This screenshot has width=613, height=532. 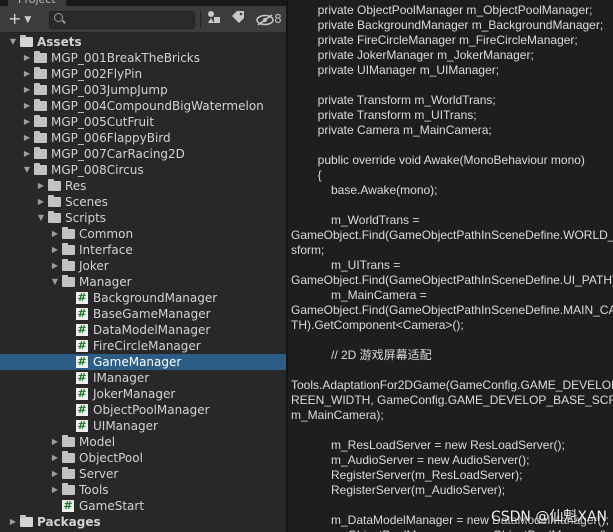 What do you see at coordinates (143, 282) in the screenshot?
I see `folder-item-manager: ▼ Manager` at bounding box center [143, 282].